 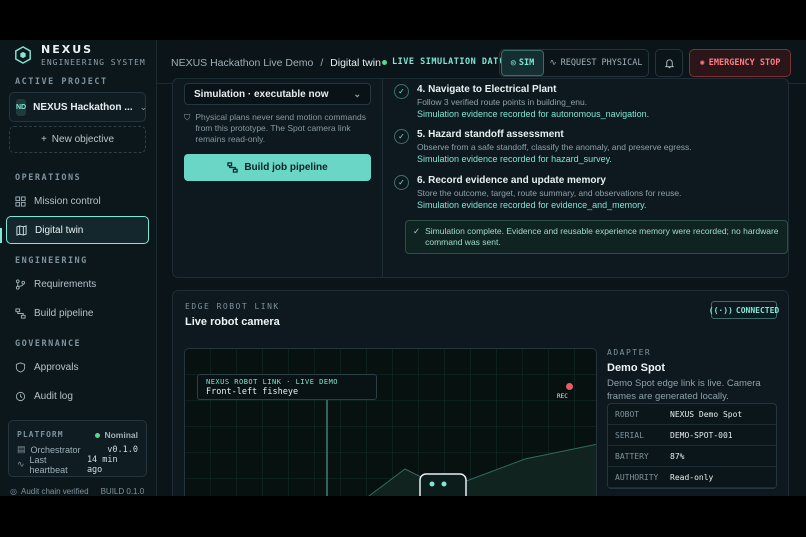 I want to click on rec-label: REC, so click(x=562, y=396).